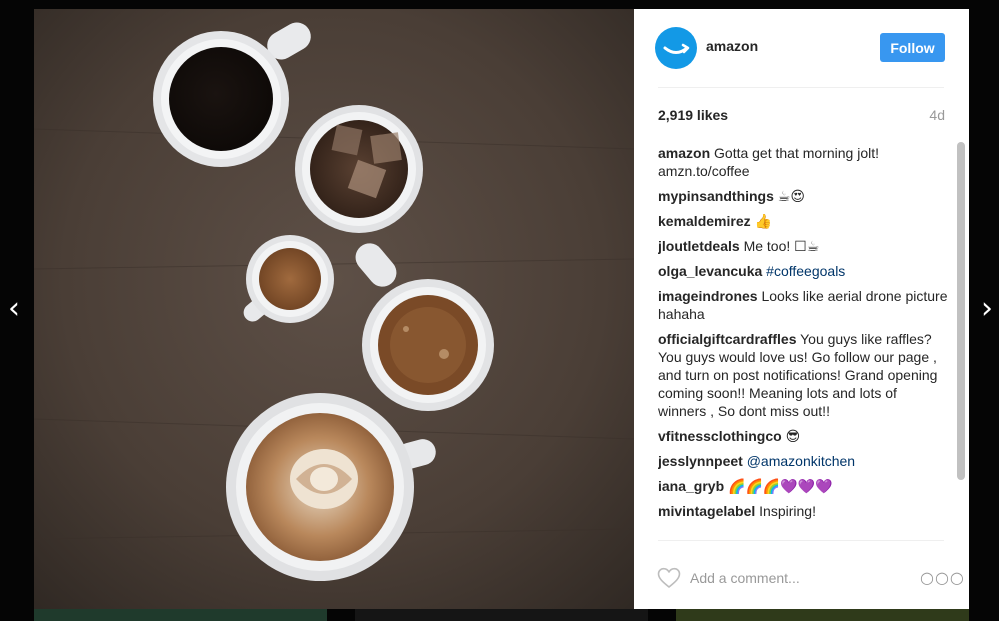 This screenshot has height=621, width=999. What do you see at coordinates (791, 196) in the screenshot?
I see `comment-text: ☕😍` at bounding box center [791, 196].